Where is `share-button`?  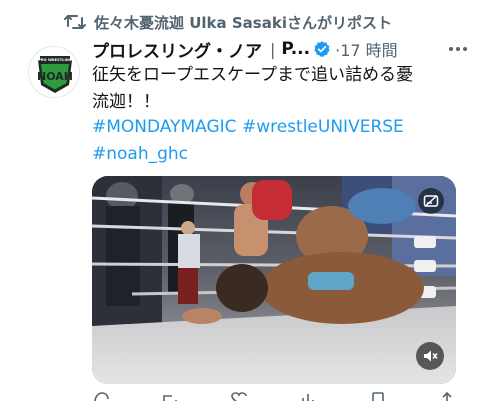
share-button is located at coordinates (447, 396).